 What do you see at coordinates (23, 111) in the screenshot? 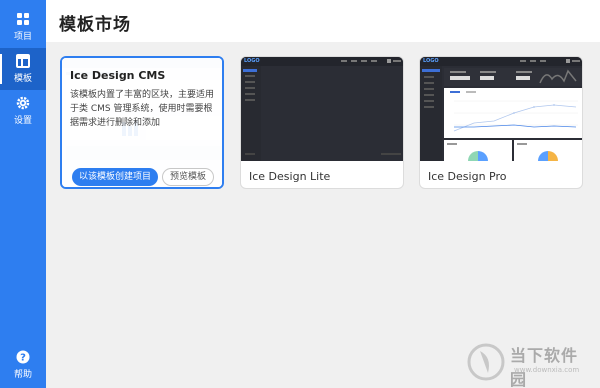
I see `sidebar-item-settings: 设置` at bounding box center [23, 111].